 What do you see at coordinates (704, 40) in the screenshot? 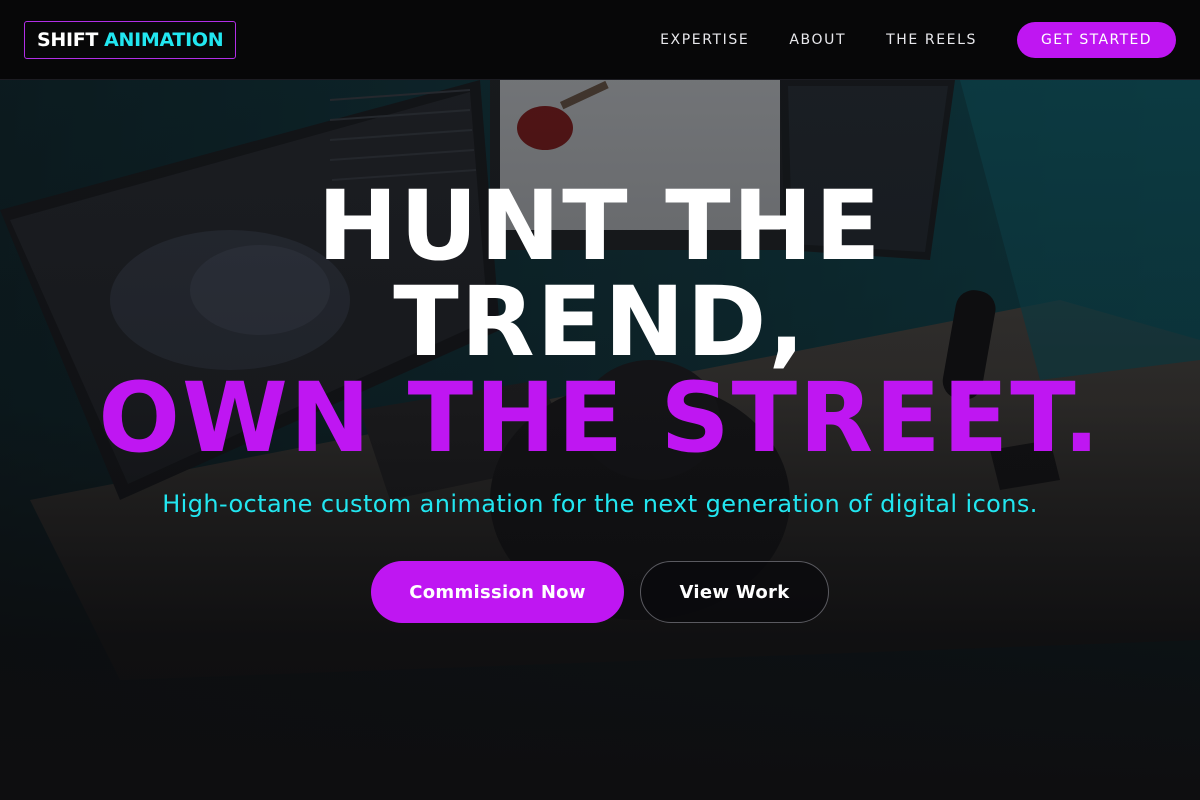
I see `nav-link-expertise: EXPERTISE` at bounding box center [704, 40].